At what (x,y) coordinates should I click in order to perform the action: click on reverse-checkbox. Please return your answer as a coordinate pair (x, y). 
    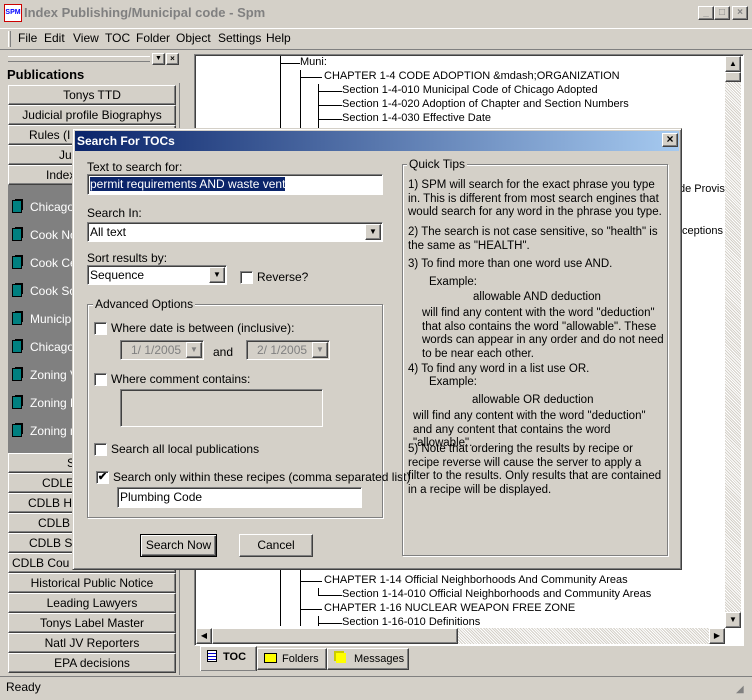
    Looking at the image, I should click on (246, 277).